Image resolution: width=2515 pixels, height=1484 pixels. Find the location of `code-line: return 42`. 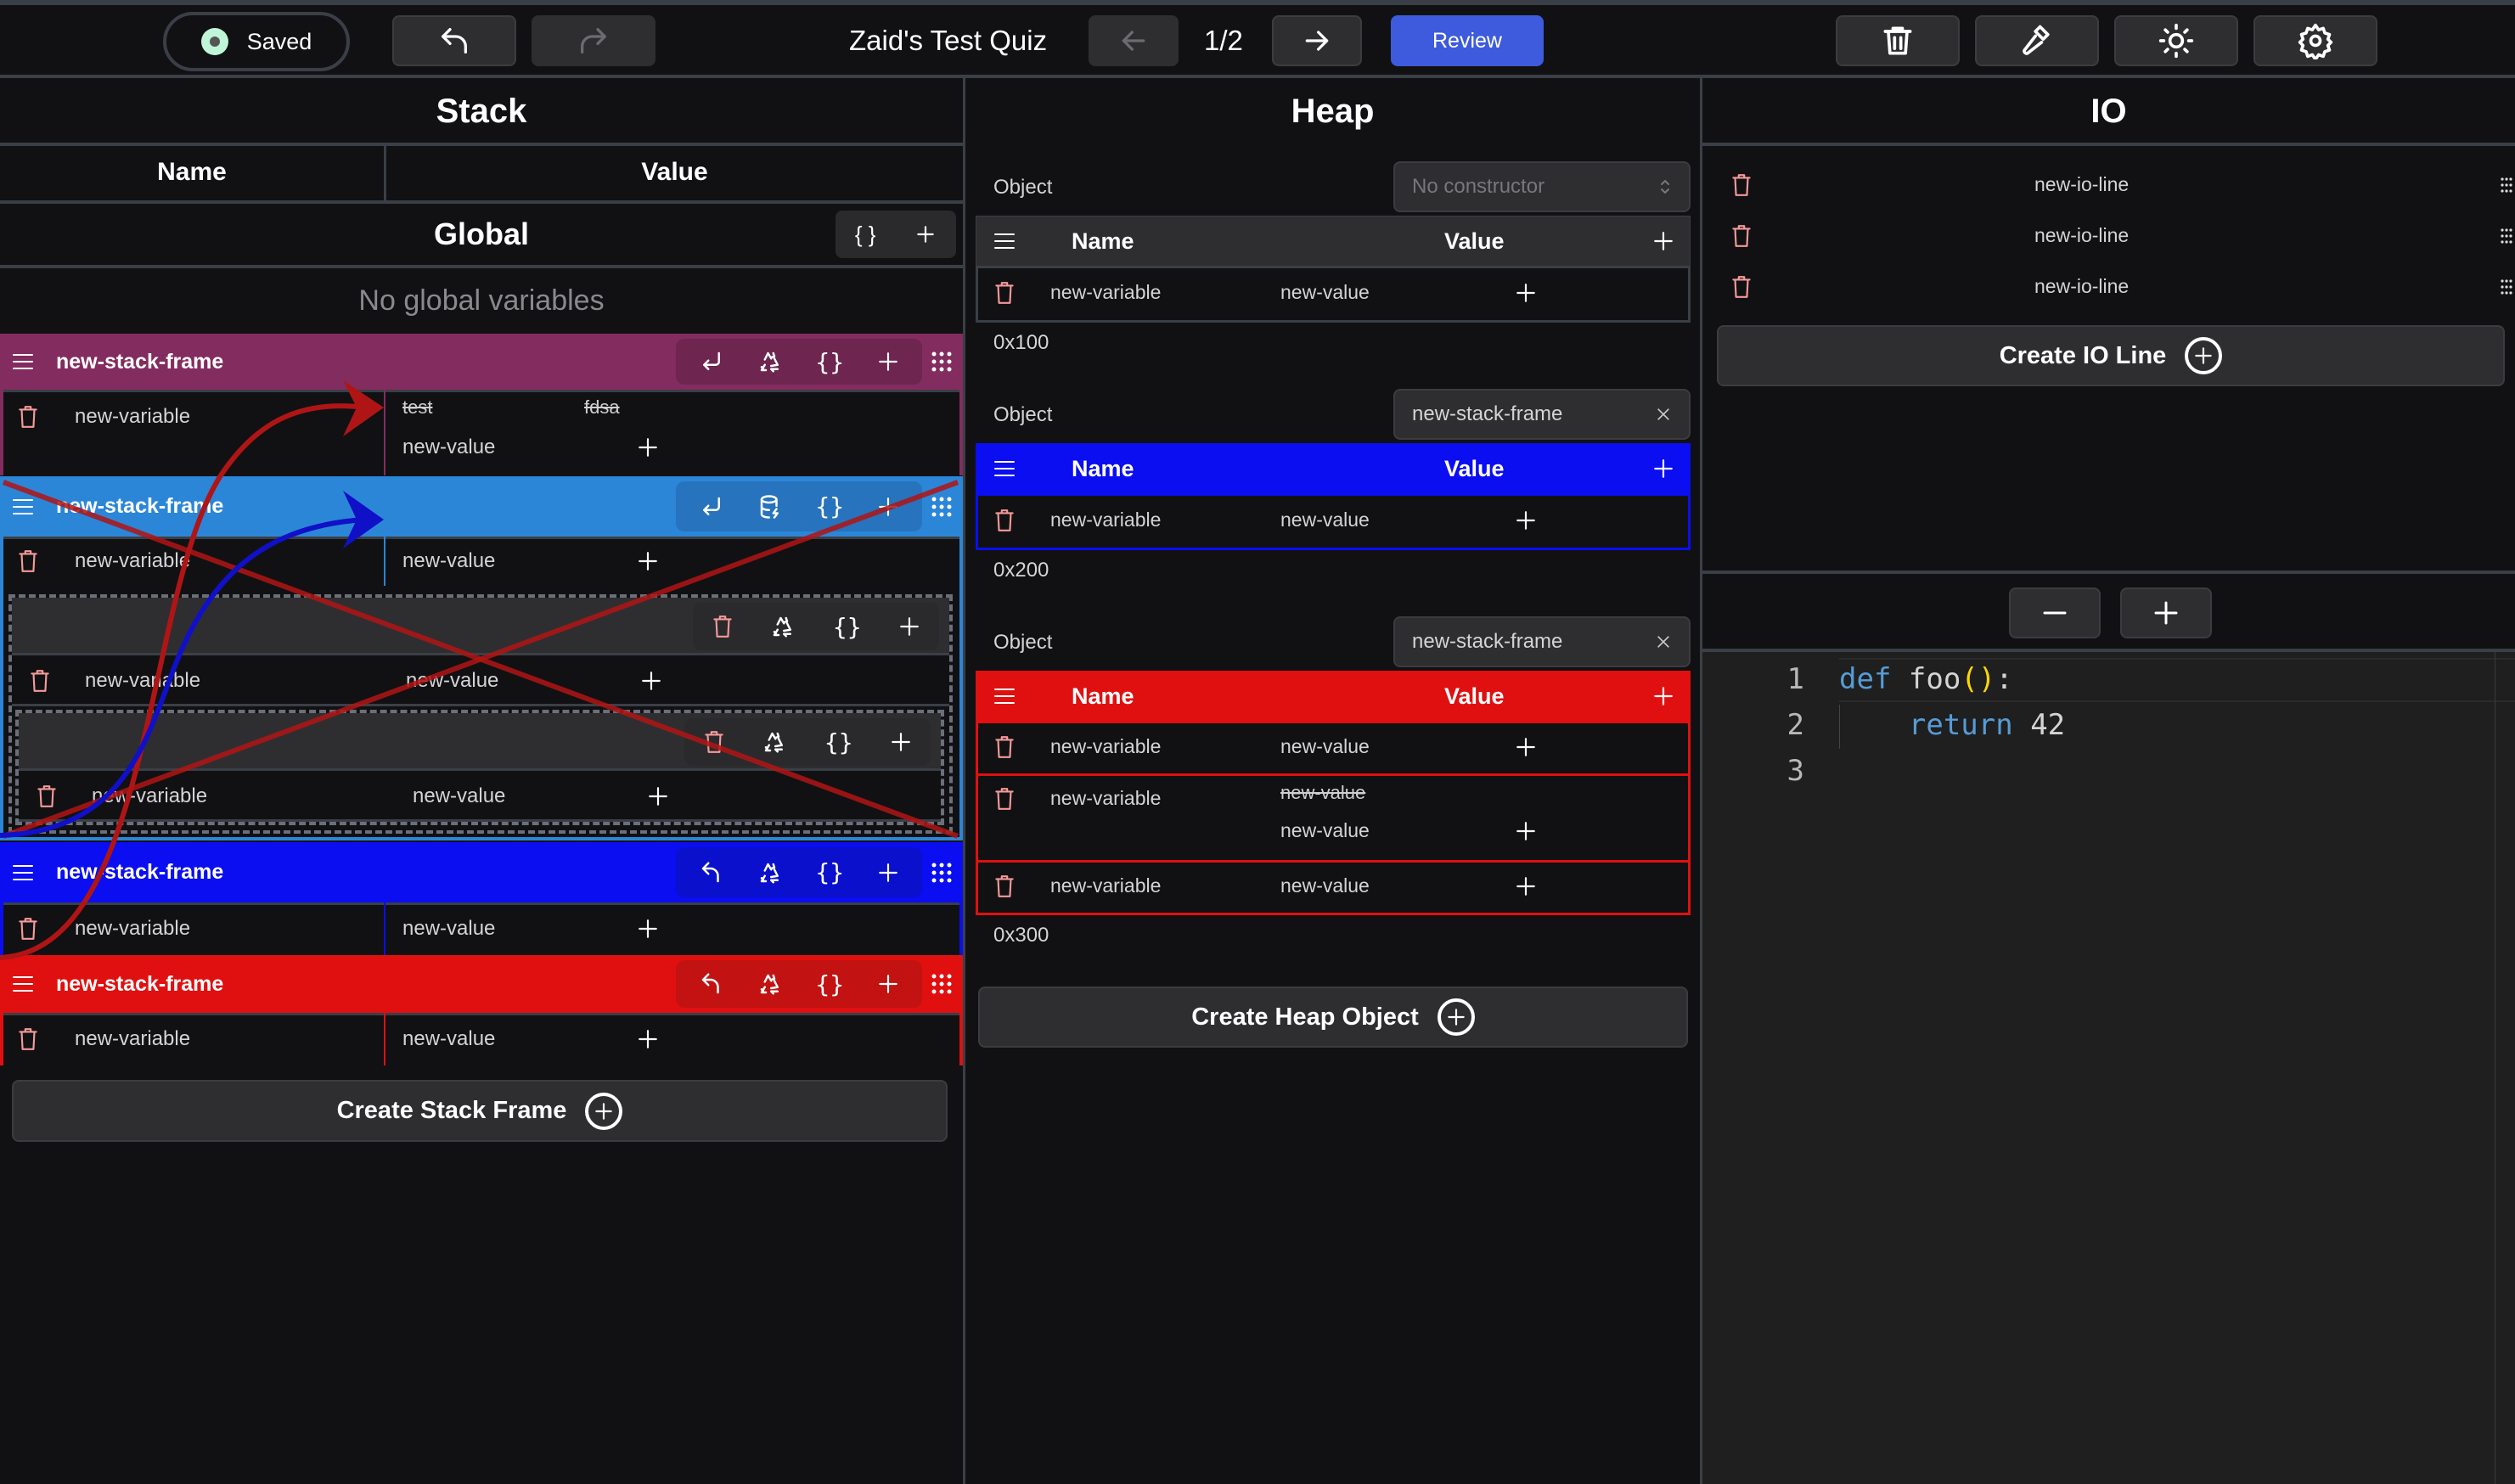

code-line: return 42 is located at coordinates (1952, 725).